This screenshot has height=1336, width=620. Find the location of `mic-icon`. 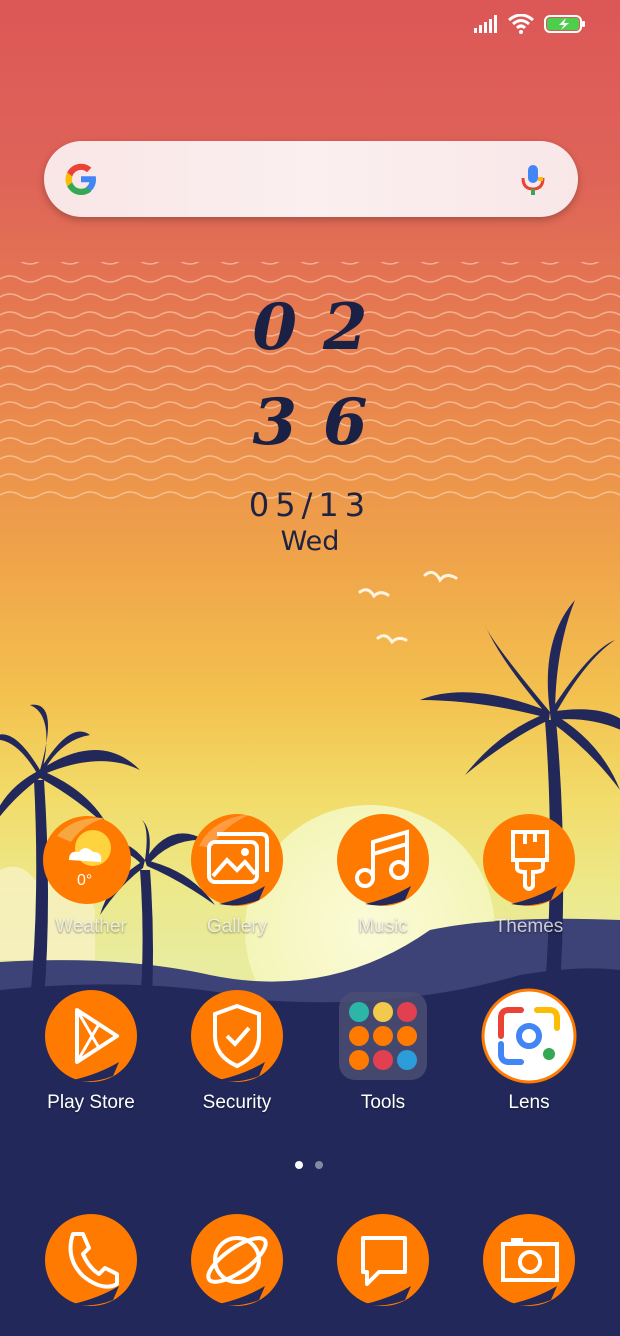

mic-icon is located at coordinates (533, 180).